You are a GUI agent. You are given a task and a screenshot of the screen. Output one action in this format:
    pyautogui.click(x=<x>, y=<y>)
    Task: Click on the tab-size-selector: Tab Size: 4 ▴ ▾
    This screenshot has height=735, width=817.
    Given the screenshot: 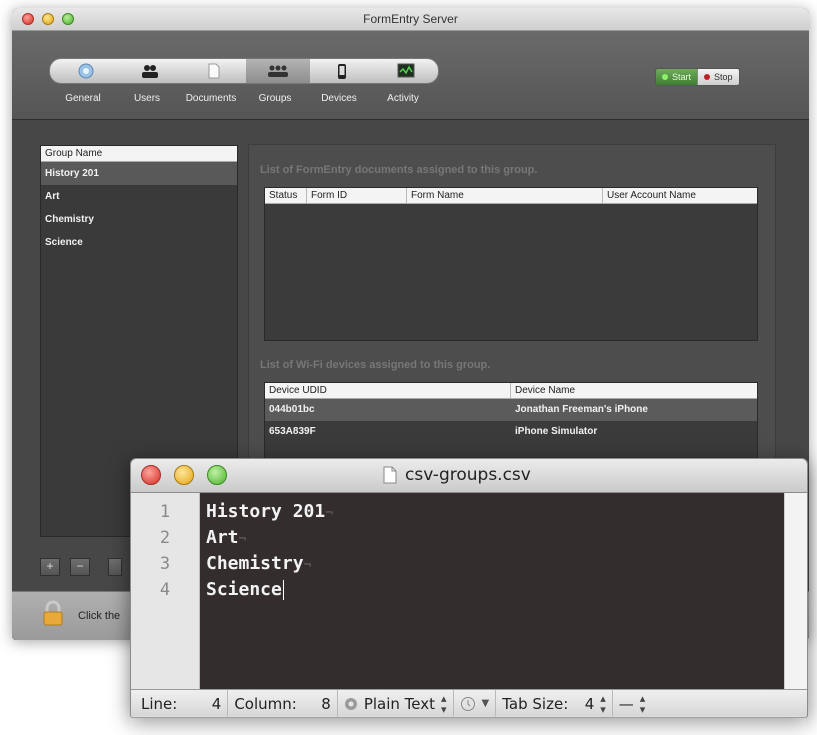 What is the action you would take?
    pyautogui.click(x=554, y=703)
    